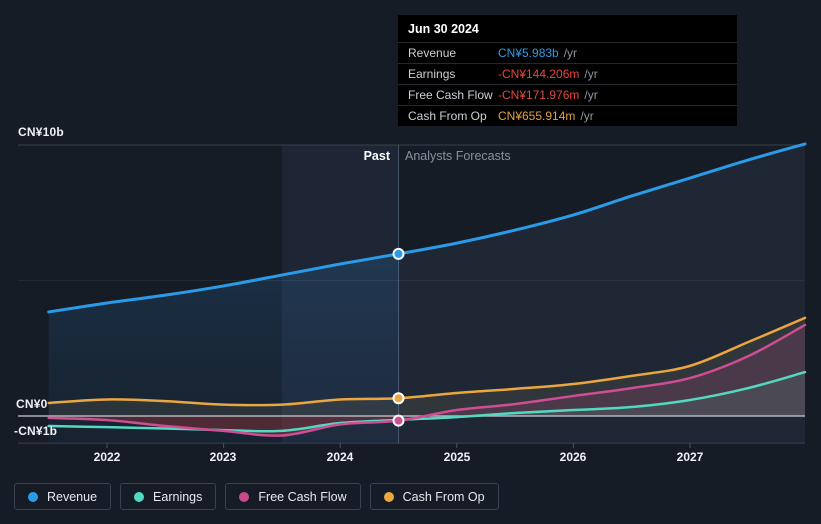 This screenshot has height=524, width=821. I want to click on legend-item-cash-from-op: Cash From Op, so click(434, 496).